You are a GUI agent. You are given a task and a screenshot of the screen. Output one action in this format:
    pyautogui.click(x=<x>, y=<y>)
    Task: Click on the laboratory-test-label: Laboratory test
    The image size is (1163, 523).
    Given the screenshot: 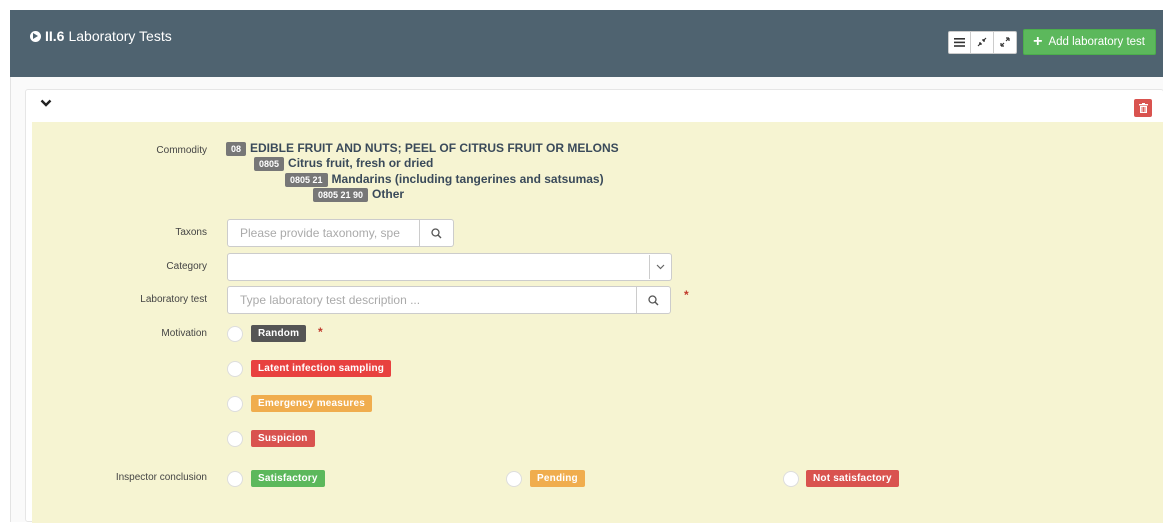 What is the action you would take?
    pyautogui.click(x=173, y=299)
    